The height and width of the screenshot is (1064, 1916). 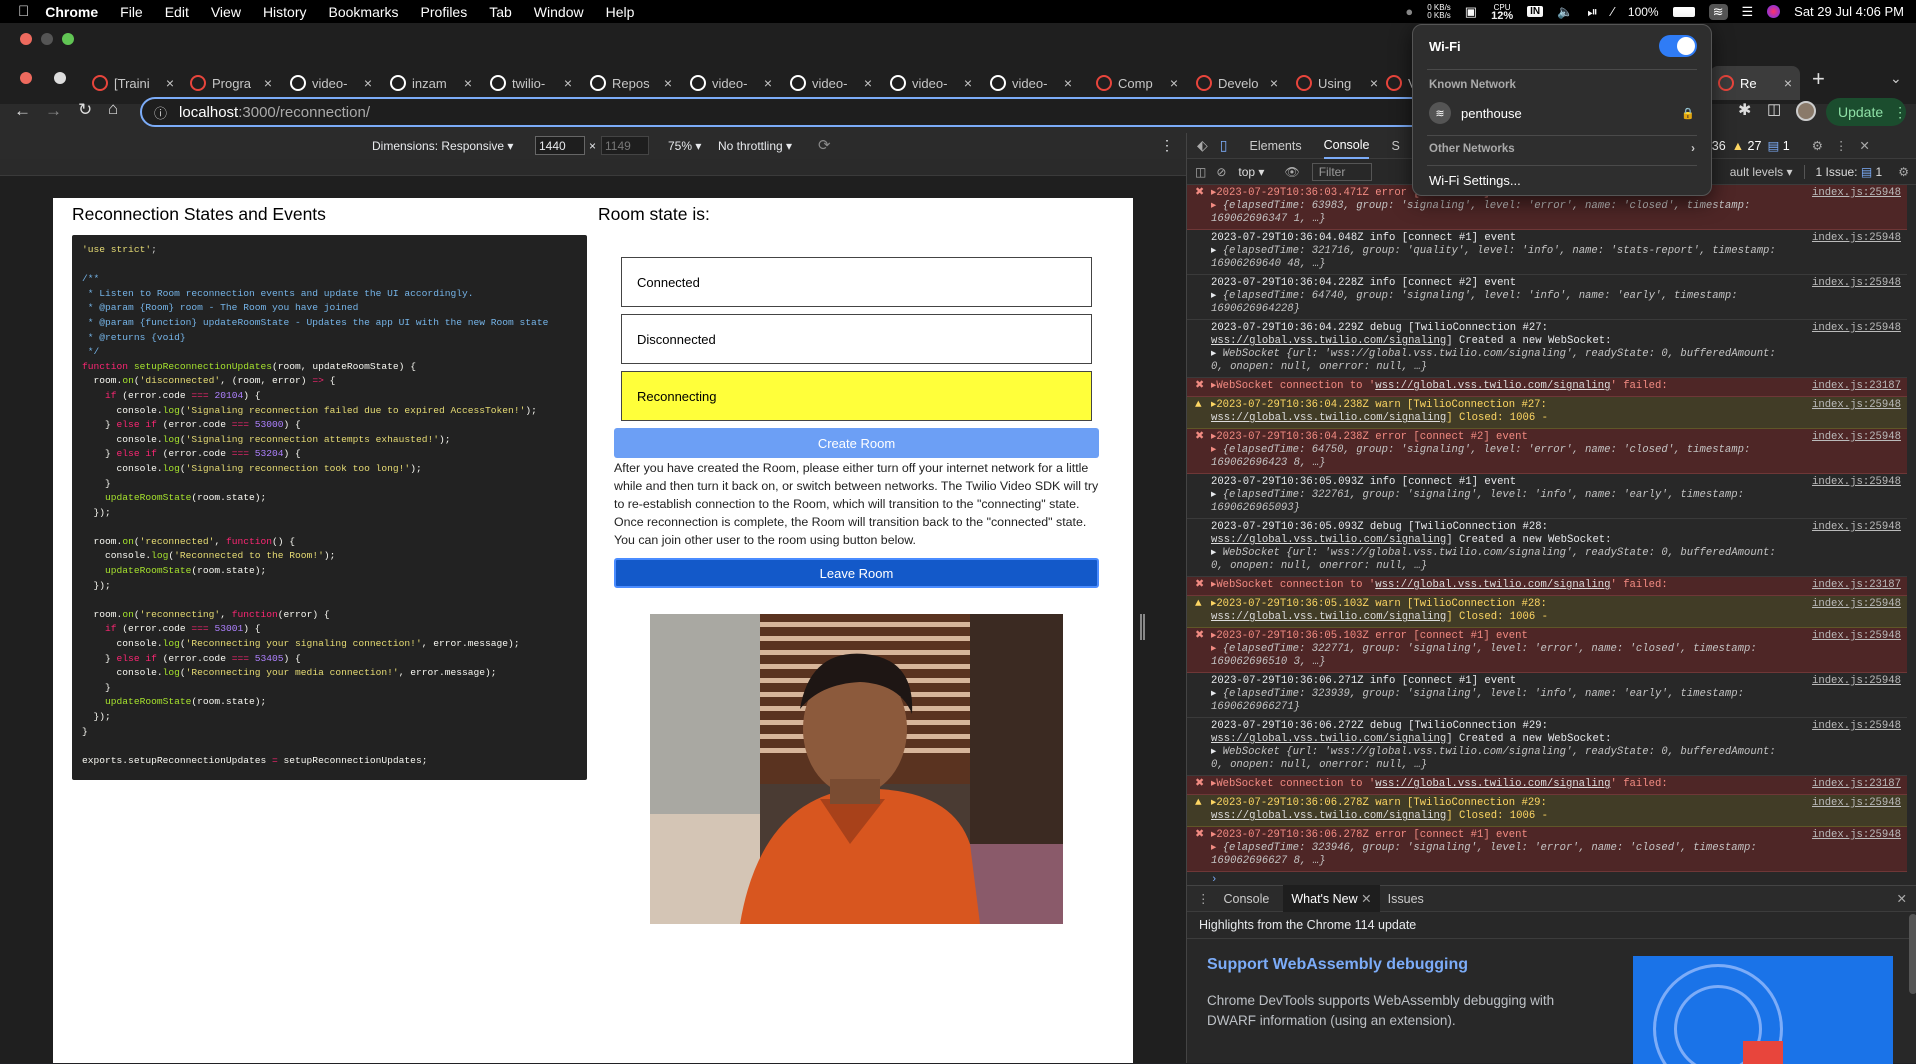 I want to click on inspect-icon: ⬖, so click(x=1202, y=145).